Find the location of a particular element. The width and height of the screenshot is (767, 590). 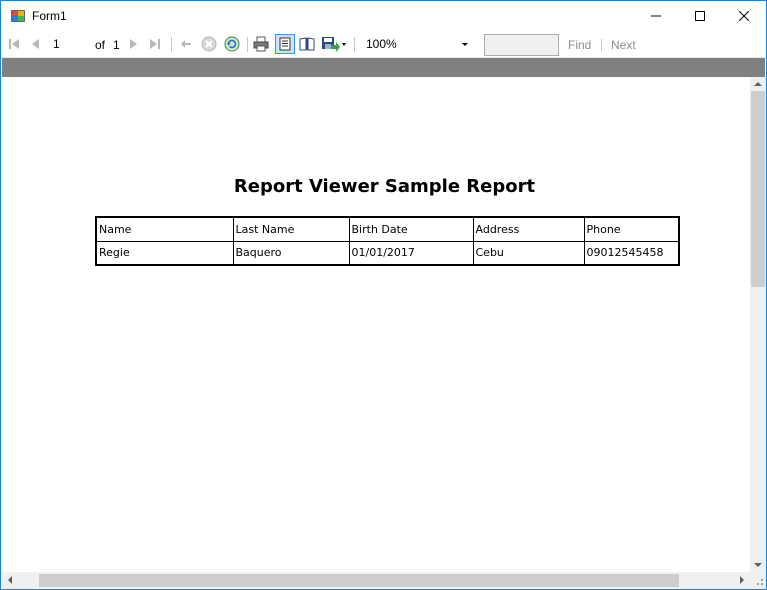

table-header-row: Name Last Name Birth Date Address Phone is located at coordinates (387, 229).